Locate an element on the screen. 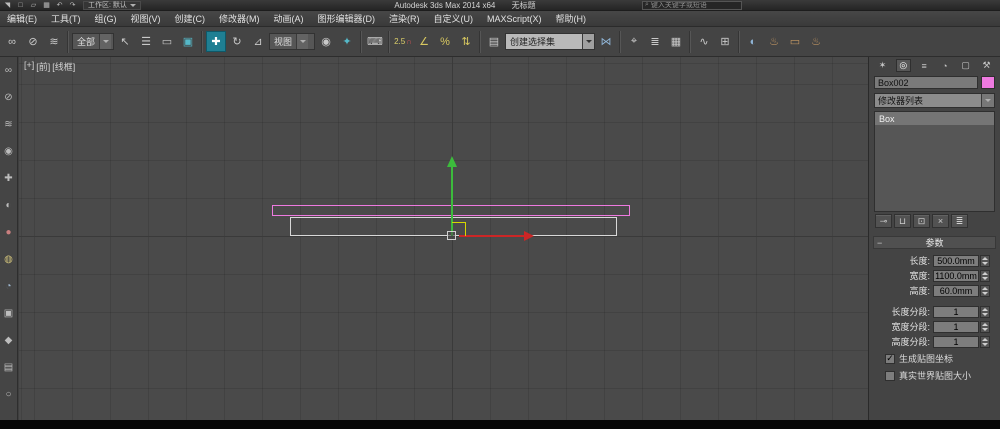 The height and width of the screenshot is (429, 1000). new-scene-button: □ is located at coordinates (20, 5).